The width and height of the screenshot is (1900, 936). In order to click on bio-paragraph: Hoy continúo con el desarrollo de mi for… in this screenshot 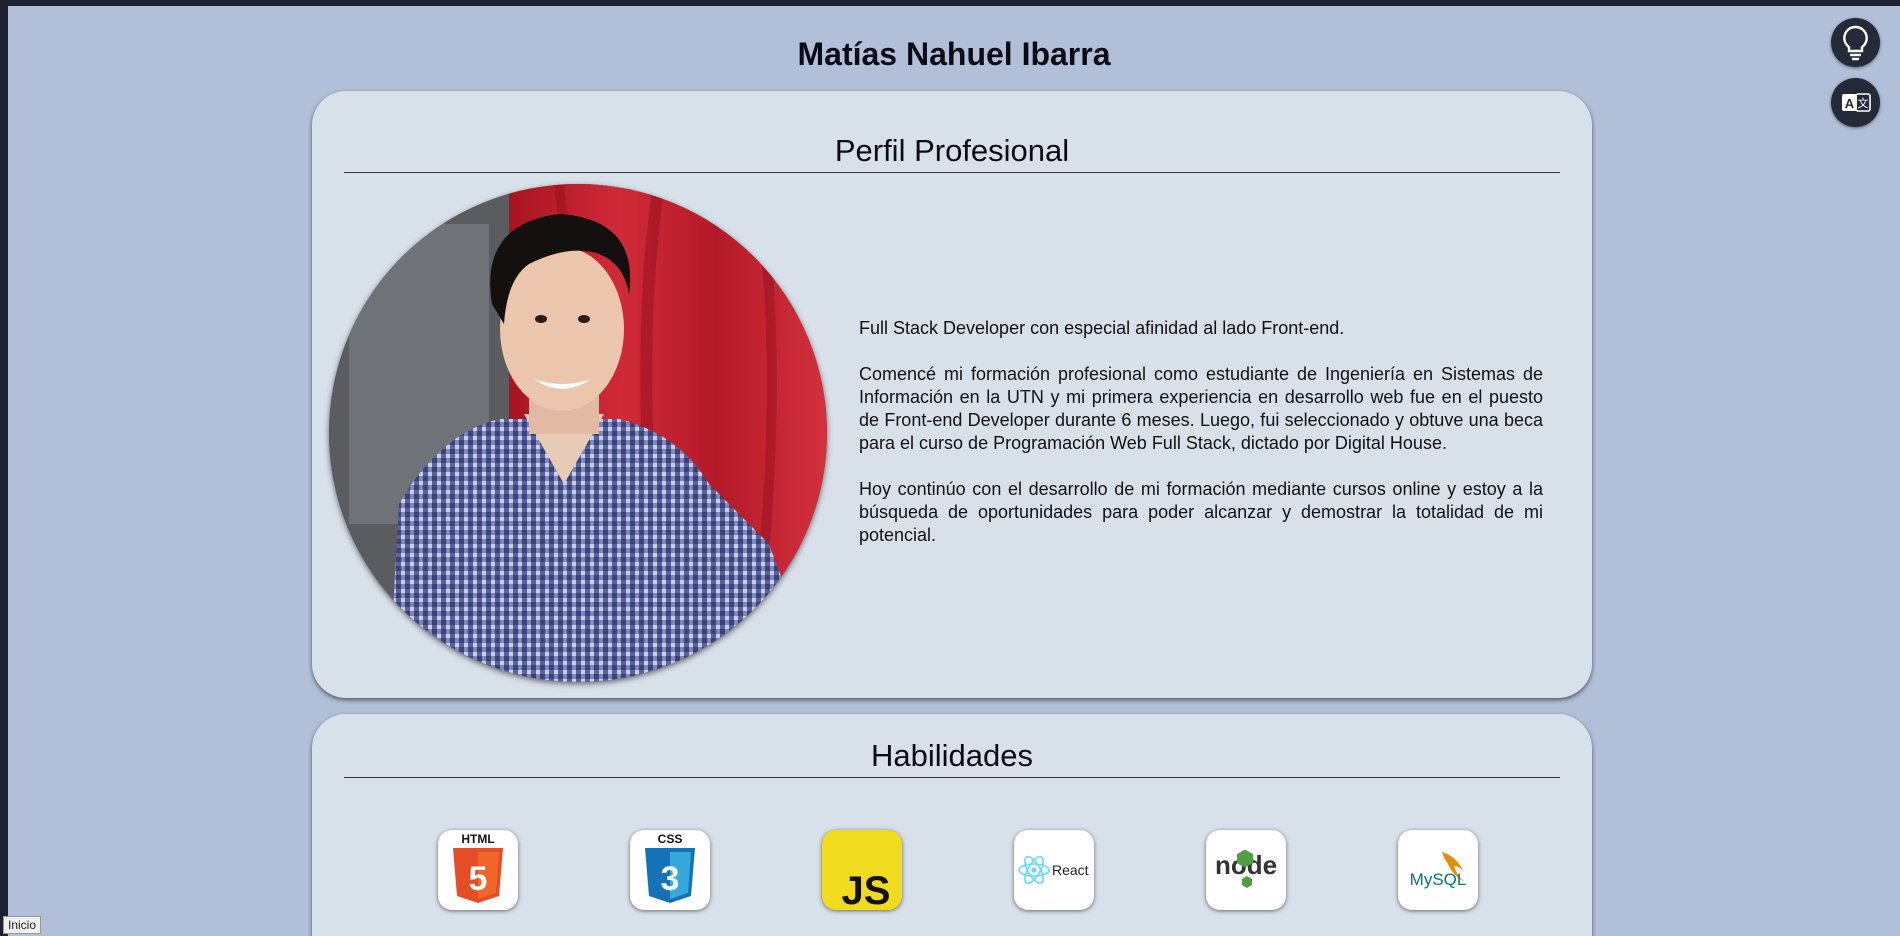, I will do `click(1201, 512)`.